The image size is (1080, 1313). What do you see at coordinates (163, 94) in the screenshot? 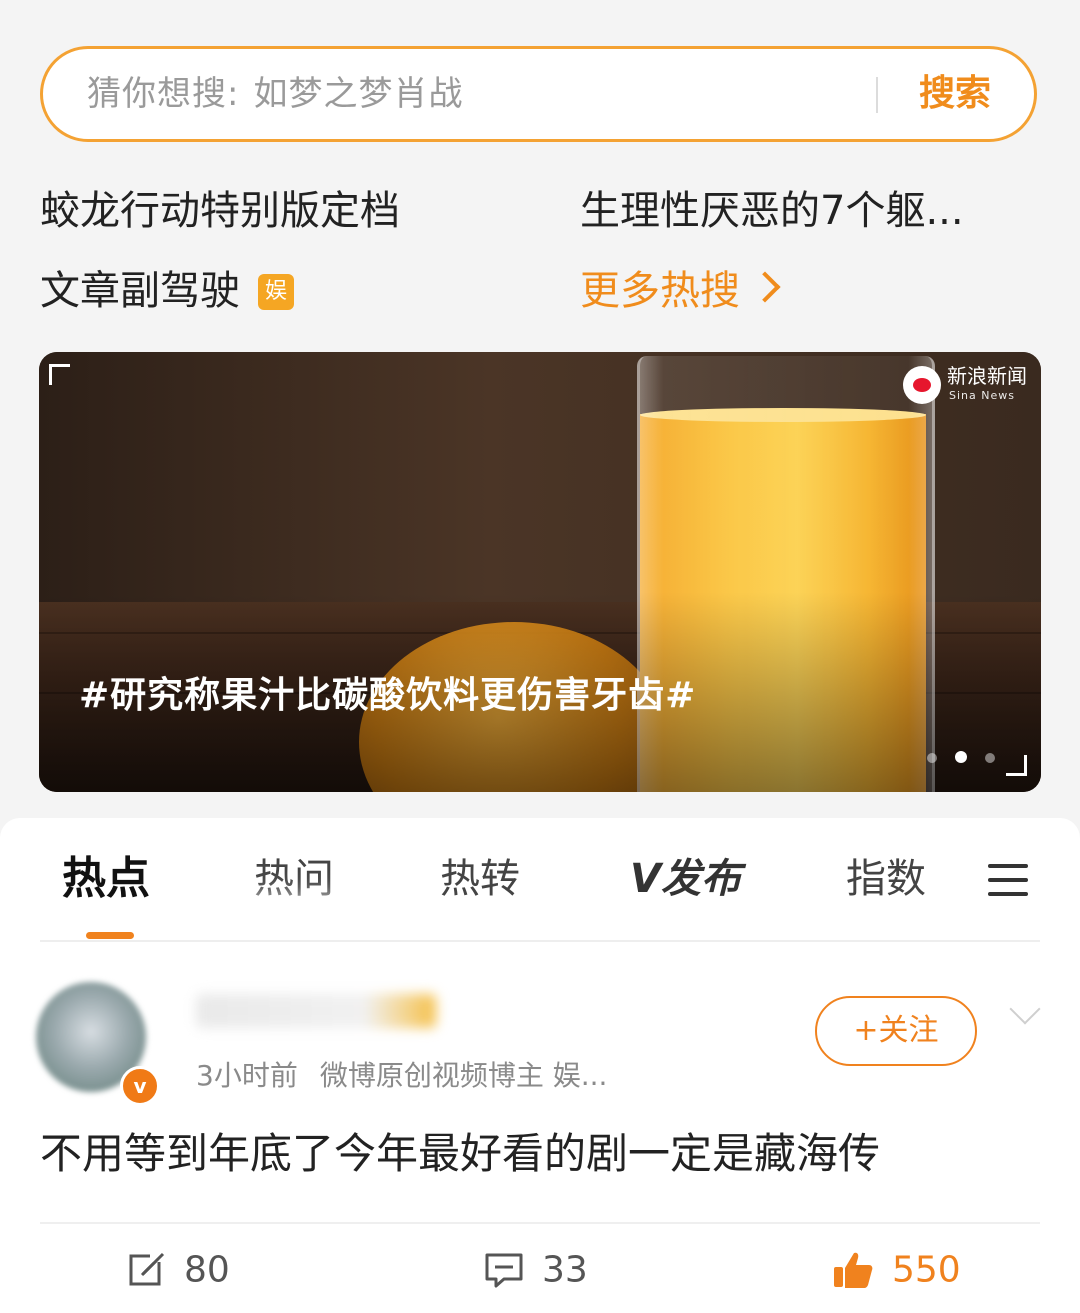
I see `search-prompt-label: 猜你想搜:` at bounding box center [163, 94].